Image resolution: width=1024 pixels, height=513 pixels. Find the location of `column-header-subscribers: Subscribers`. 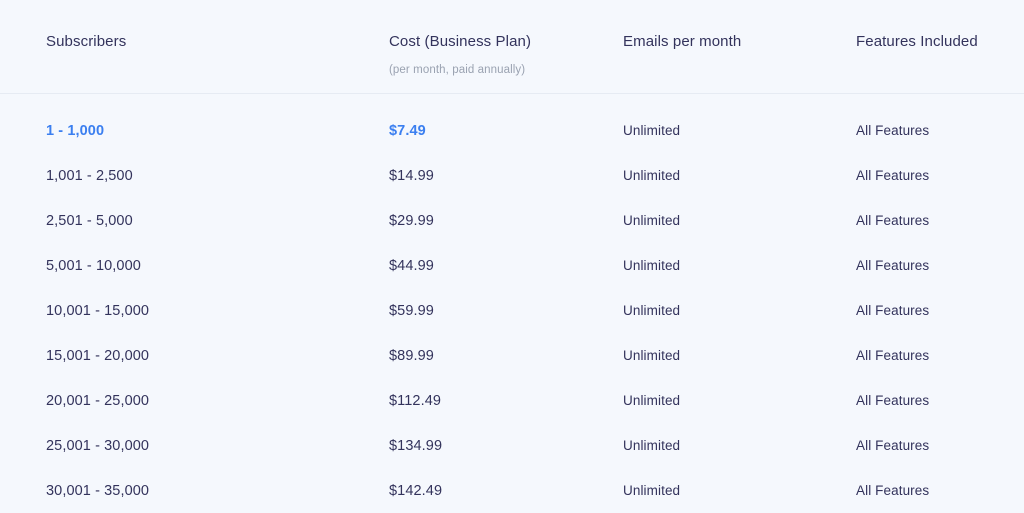

column-header-subscribers: Subscribers is located at coordinates (217, 42).